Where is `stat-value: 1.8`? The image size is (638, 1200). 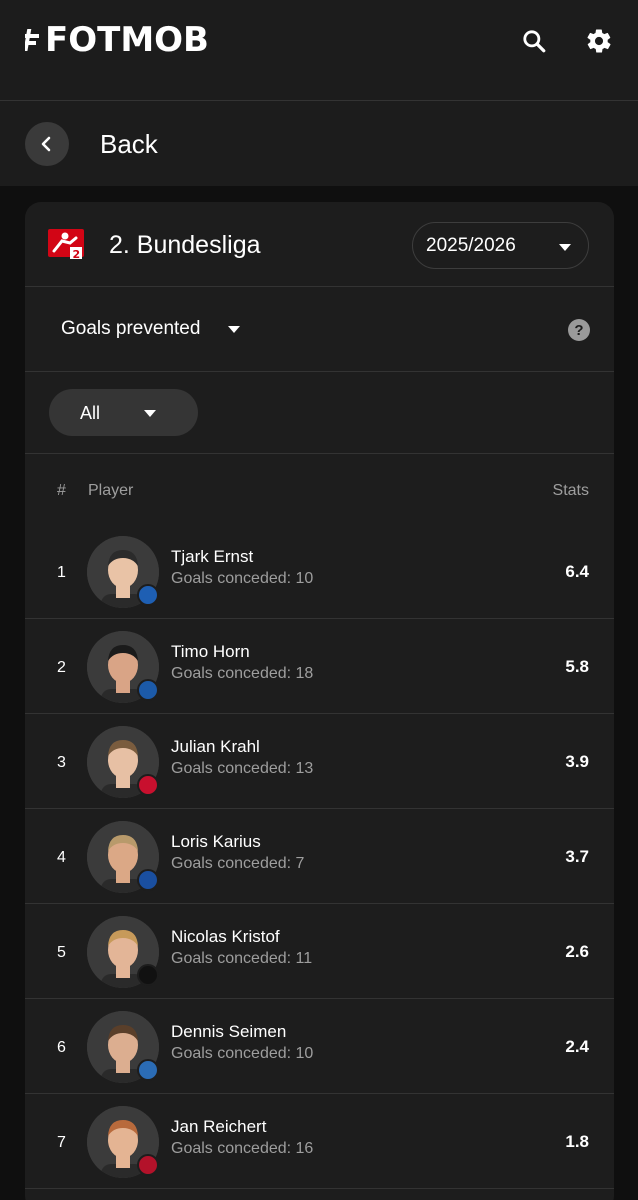 stat-value: 1.8 is located at coordinates (577, 1141).